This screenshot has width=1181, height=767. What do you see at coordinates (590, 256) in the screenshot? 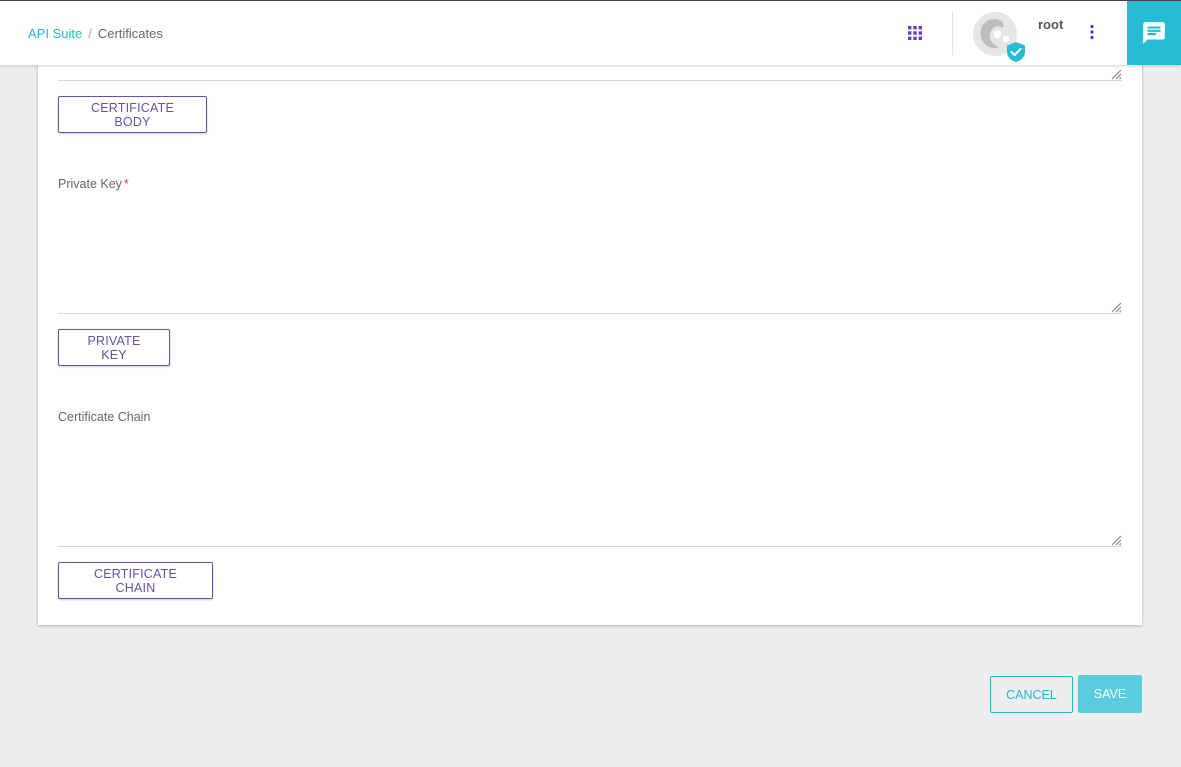
I see `private-key-textarea` at bounding box center [590, 256].